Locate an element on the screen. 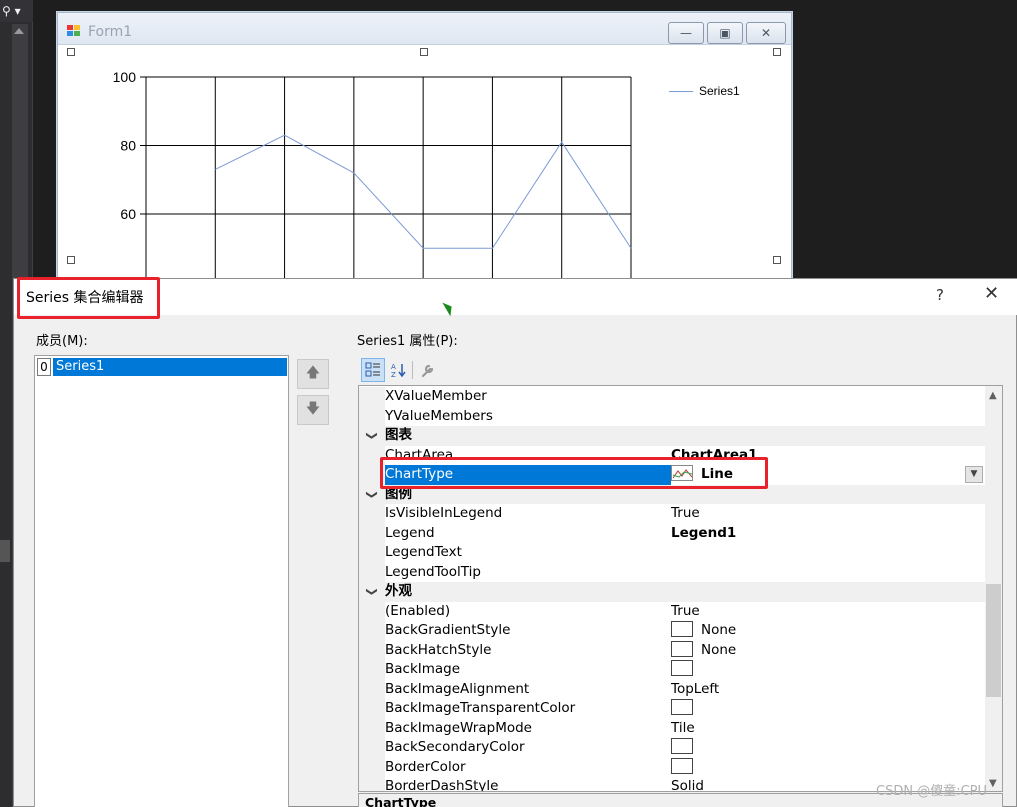 This screenshot has width=1017, height=807. properties-toolbar: A Z is located at coordinates (680, 370).